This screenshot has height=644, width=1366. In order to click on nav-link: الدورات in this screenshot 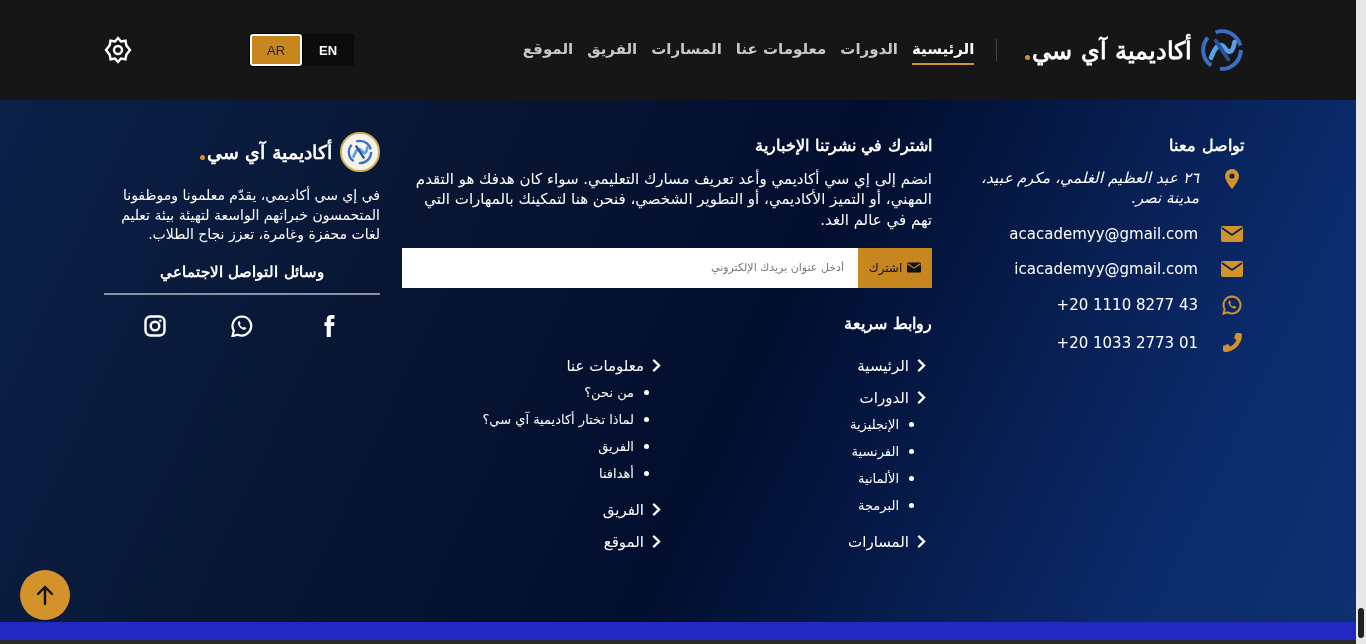, I will do `click(869, 50)`.